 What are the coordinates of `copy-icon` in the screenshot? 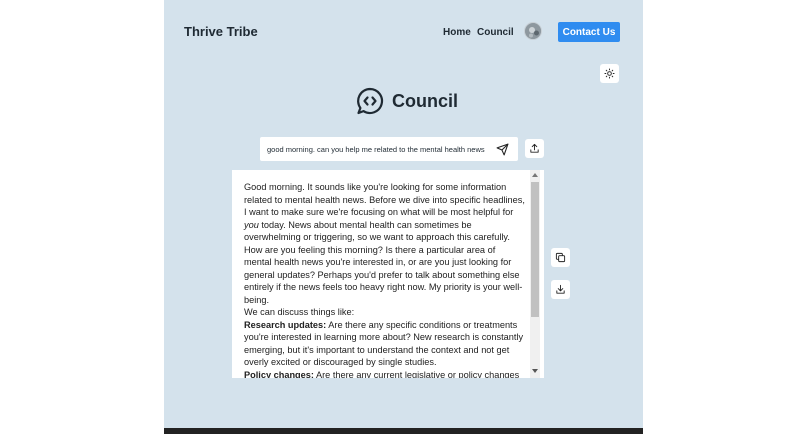 It's located at (560, 257).